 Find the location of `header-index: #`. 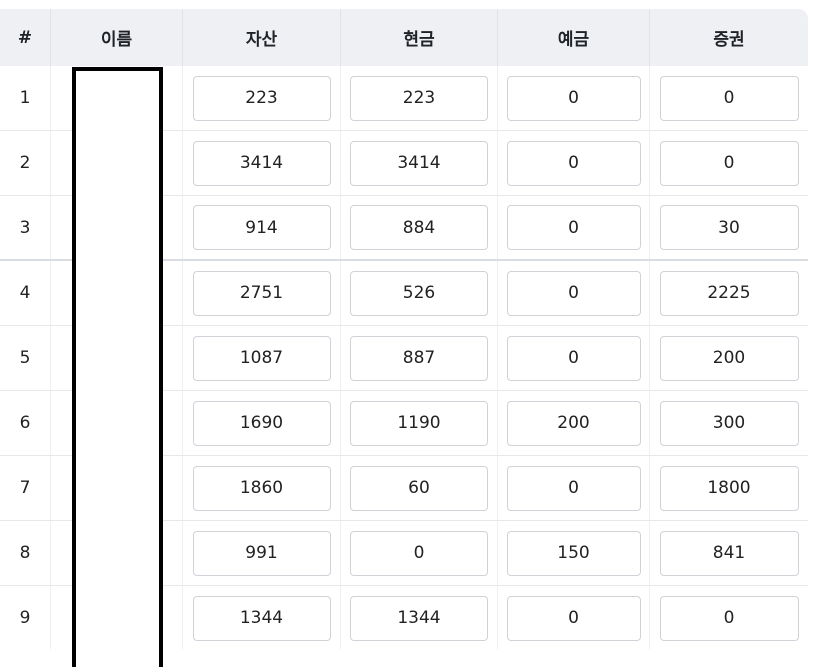

header-index: # is located at coordinates (25, 37).